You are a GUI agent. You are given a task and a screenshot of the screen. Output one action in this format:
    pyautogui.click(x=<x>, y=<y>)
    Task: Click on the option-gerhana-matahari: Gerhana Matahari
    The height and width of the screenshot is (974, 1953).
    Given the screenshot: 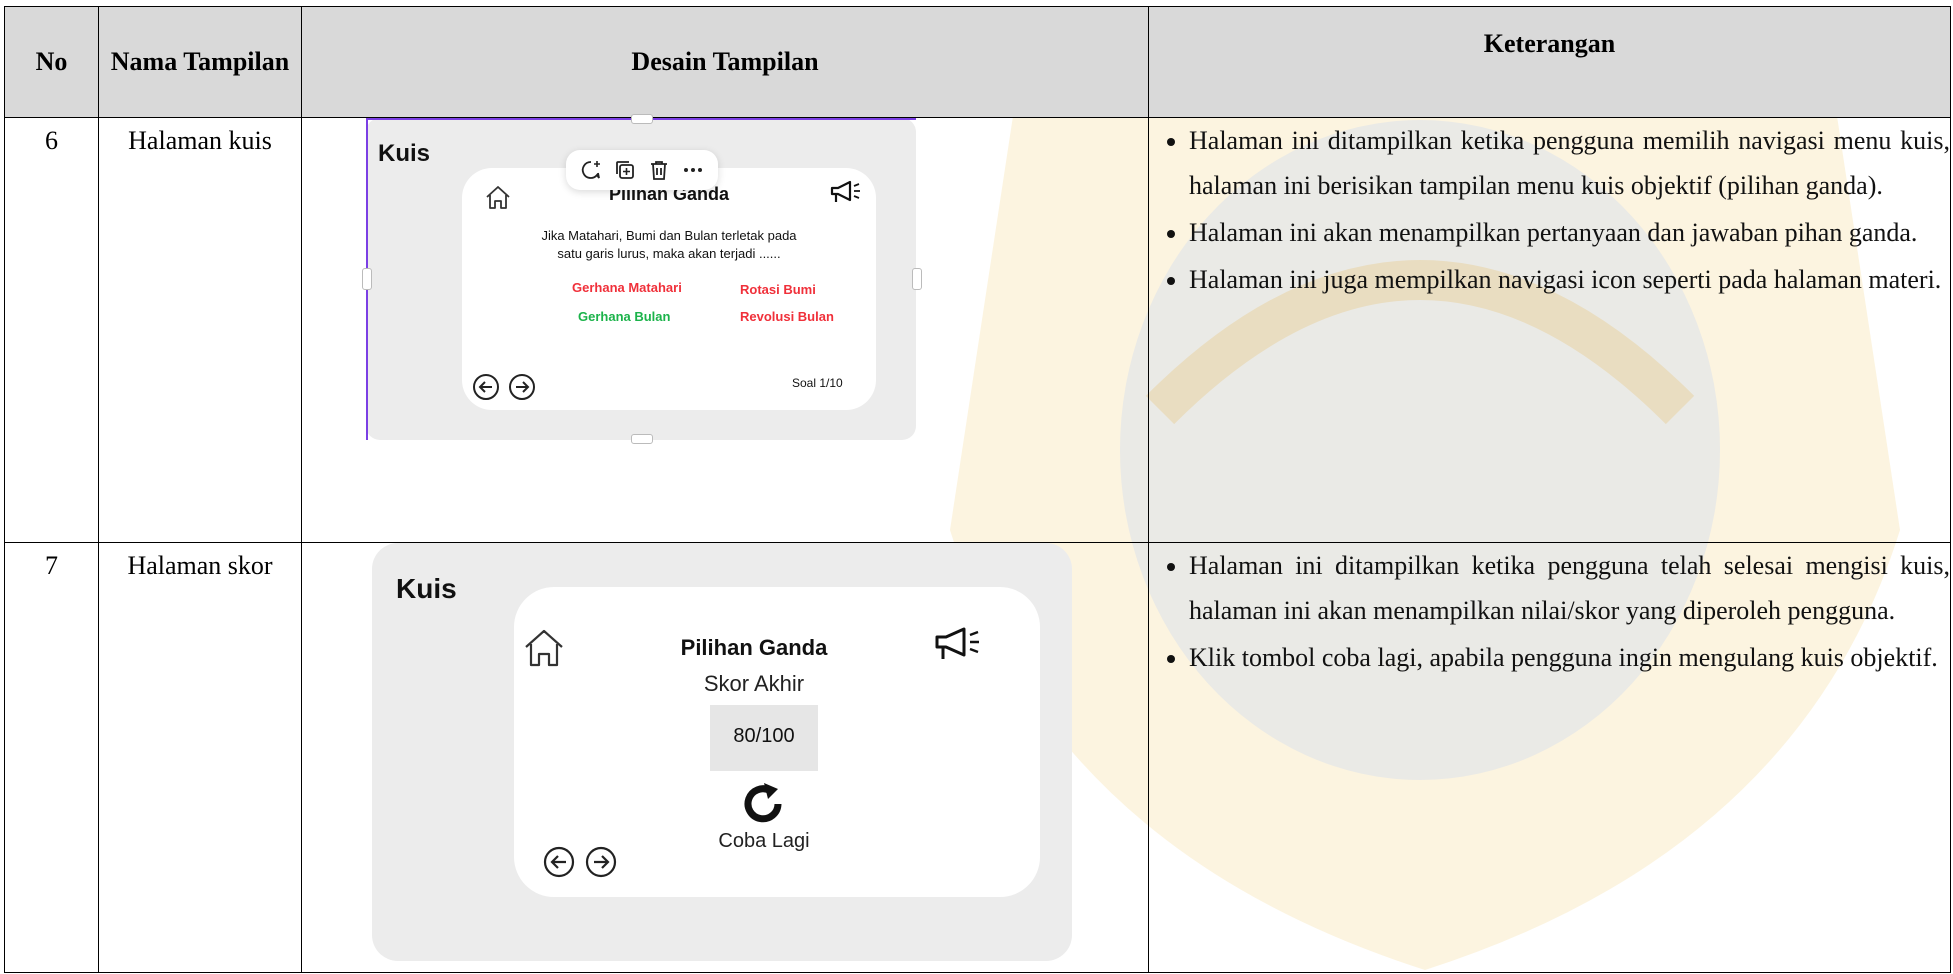 What is the action you would take?
    pyautogui.click(x=627, y=287)
    